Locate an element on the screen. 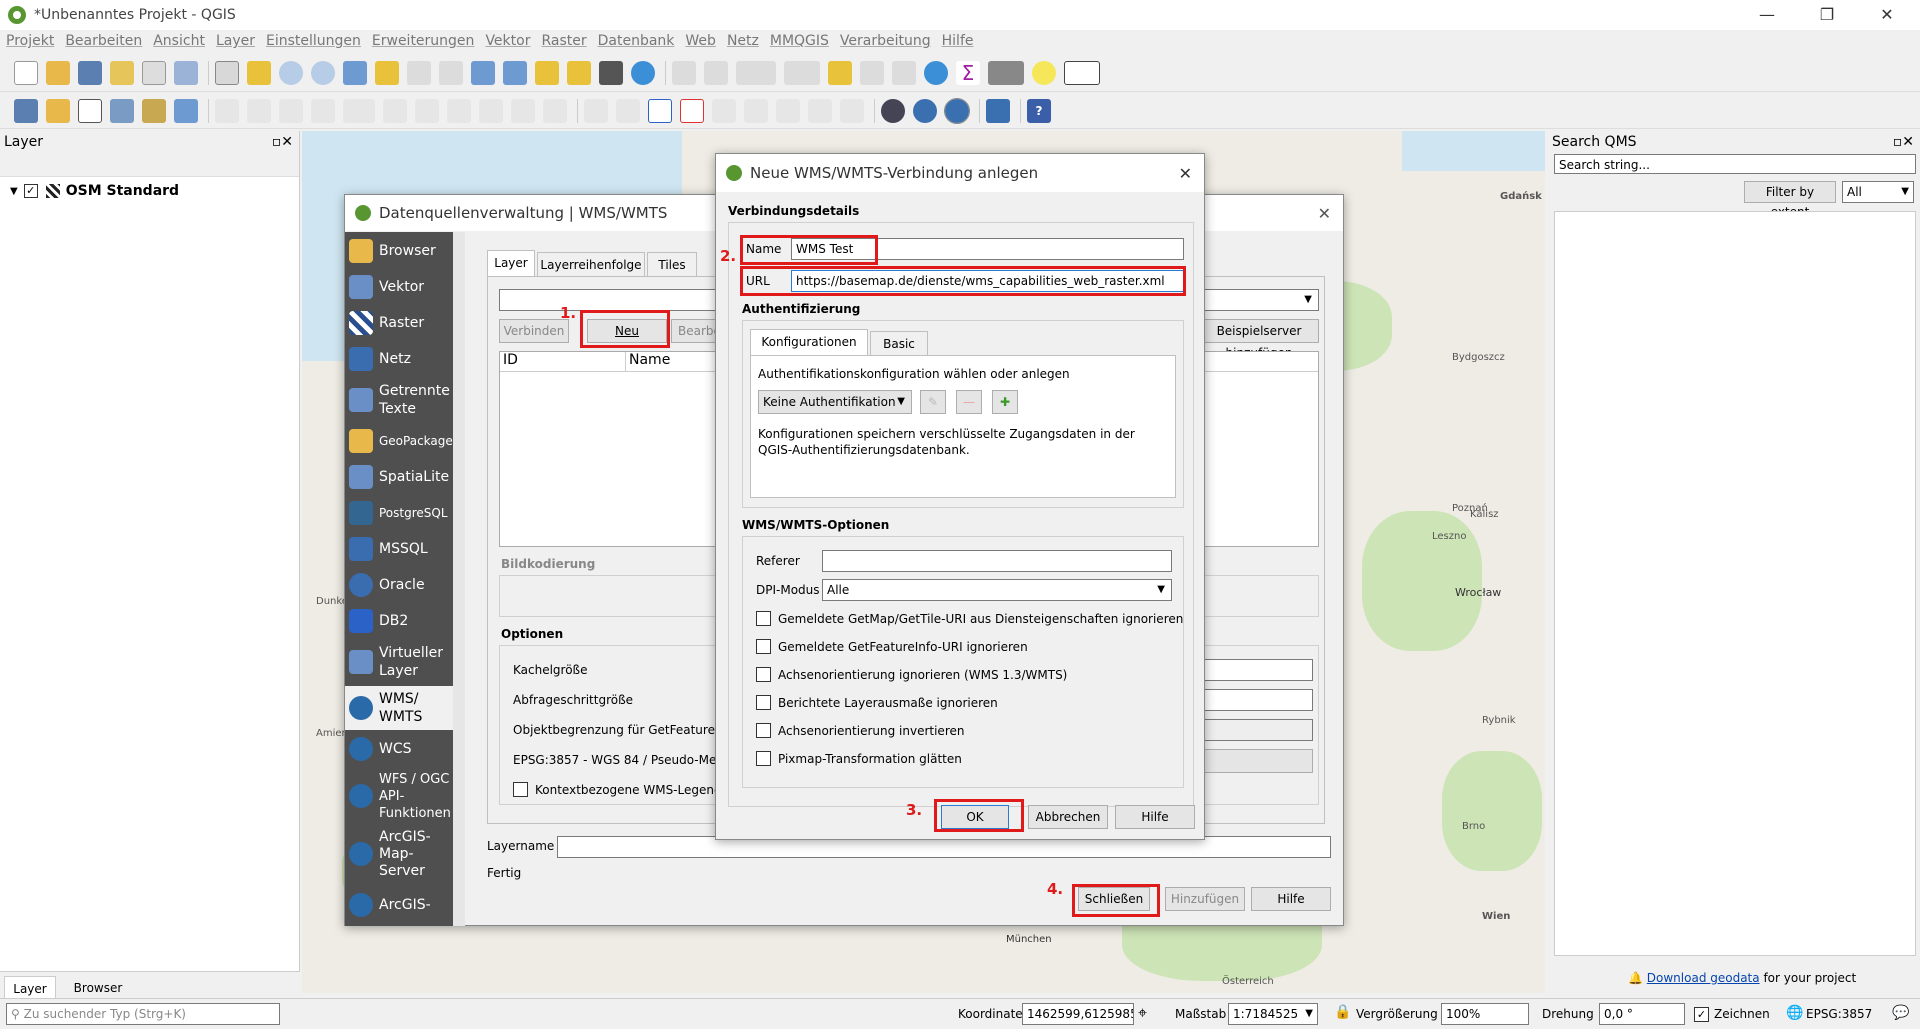  new-project-icon is located at coordinates (26, 72).